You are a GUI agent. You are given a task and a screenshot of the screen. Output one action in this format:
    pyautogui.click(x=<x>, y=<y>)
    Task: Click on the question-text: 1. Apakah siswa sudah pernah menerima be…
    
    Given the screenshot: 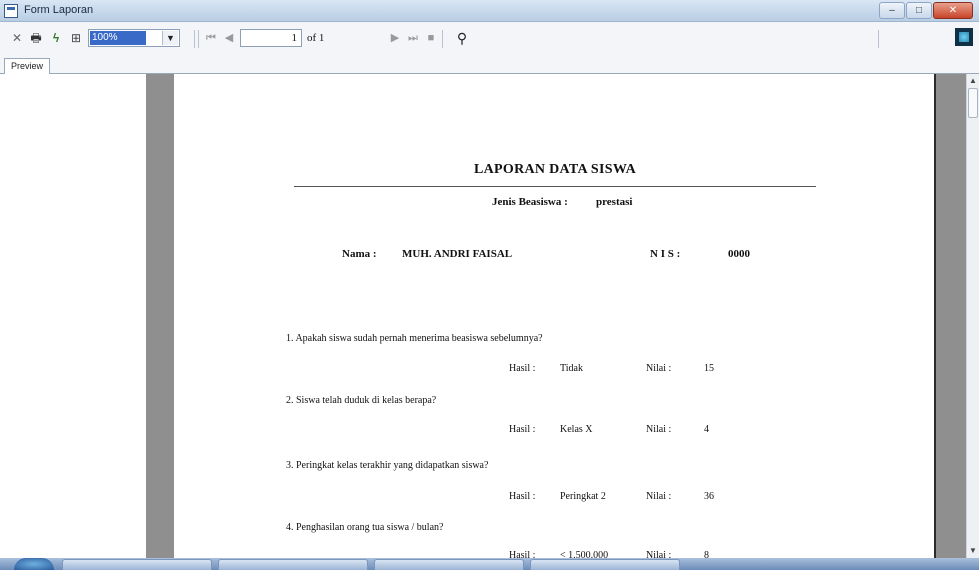 What is the action you would take?
    pyautogui.click(x=414, y=338)
    